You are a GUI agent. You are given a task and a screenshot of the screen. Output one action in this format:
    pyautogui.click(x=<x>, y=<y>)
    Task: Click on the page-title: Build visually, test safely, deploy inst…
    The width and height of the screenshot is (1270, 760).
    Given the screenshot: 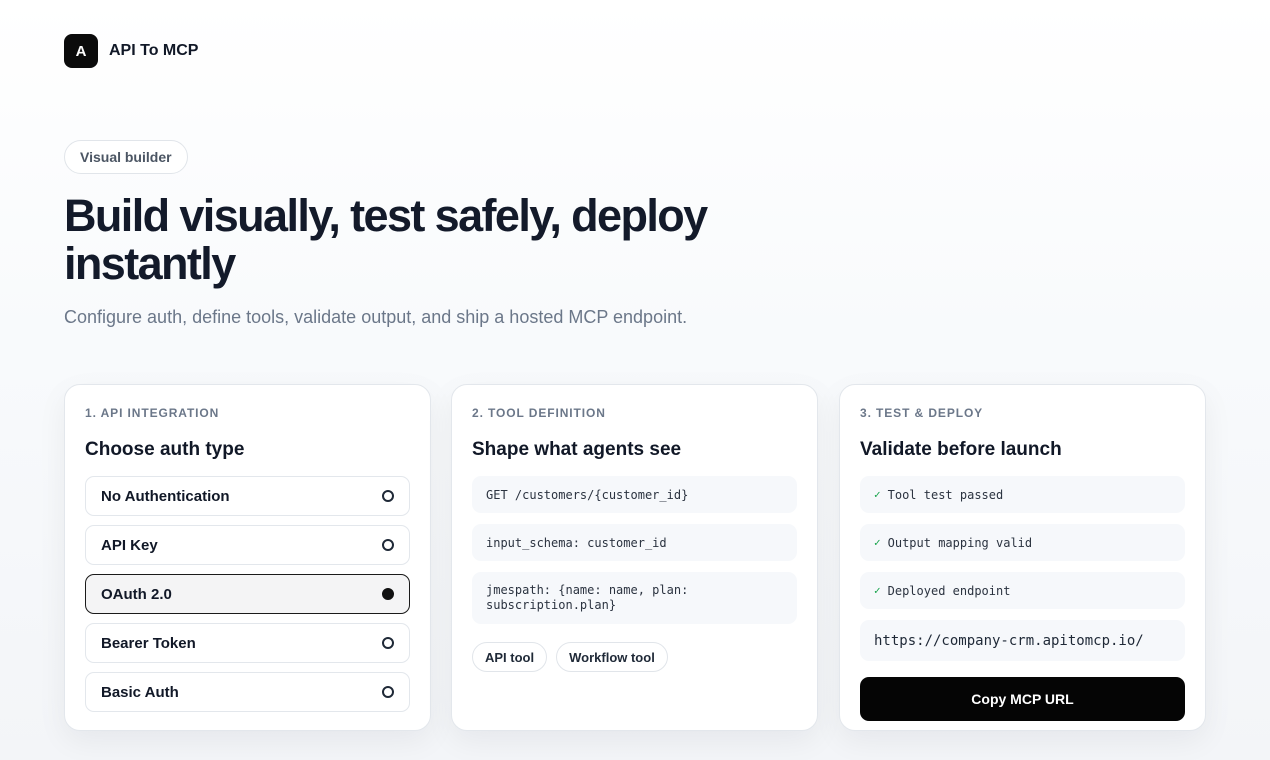 What is the action you would take?
    pyautogui.click(x=386, y=239)
    